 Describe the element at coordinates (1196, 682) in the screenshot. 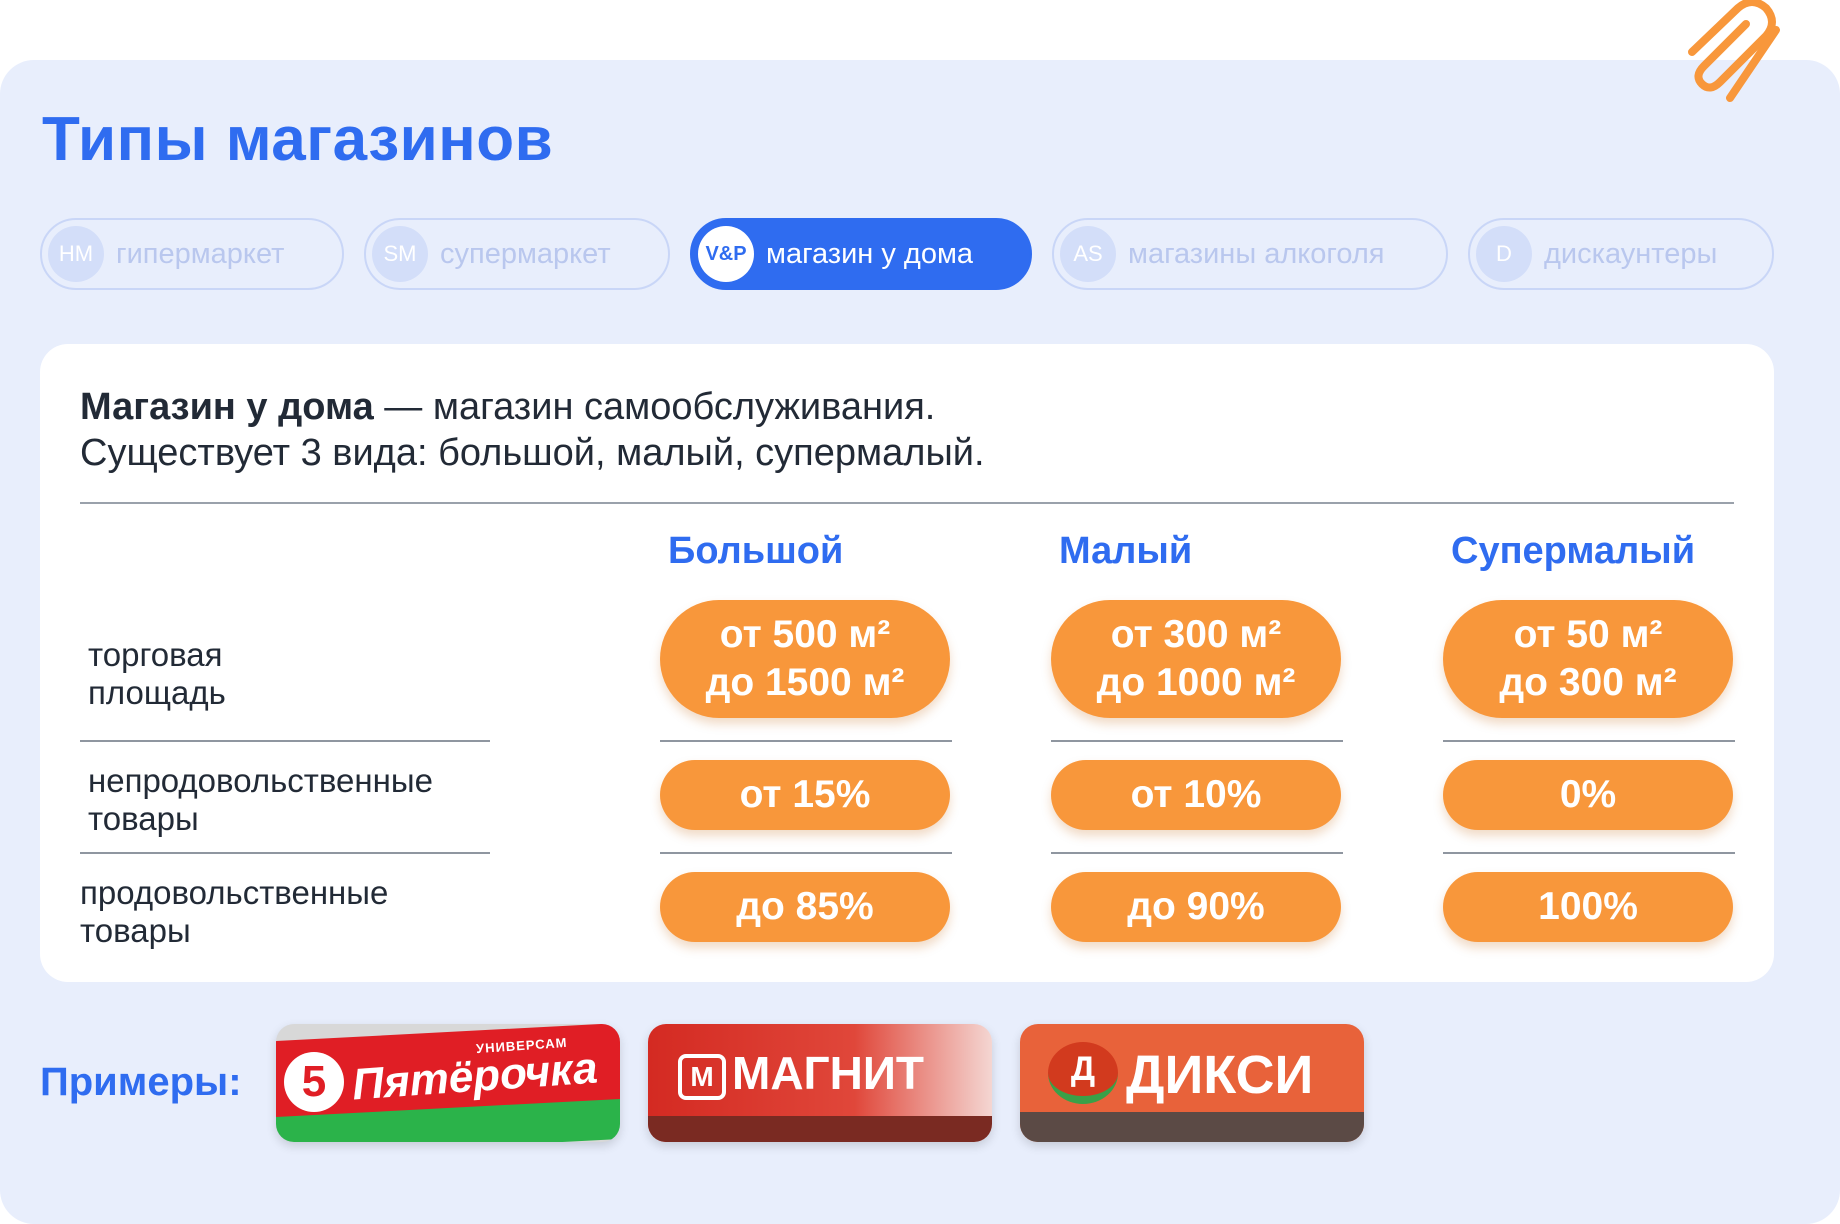

I see `area-to: до 1000 м²` at that location.